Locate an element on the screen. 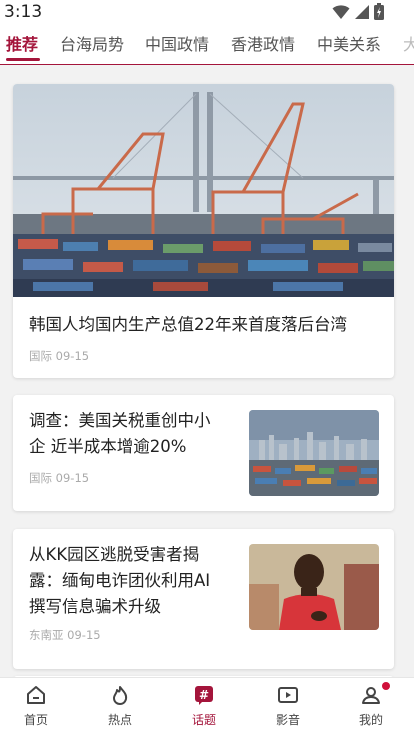 The width and height of the screenshot is (414, 734). home-icon is located at coordinates (36, 695).